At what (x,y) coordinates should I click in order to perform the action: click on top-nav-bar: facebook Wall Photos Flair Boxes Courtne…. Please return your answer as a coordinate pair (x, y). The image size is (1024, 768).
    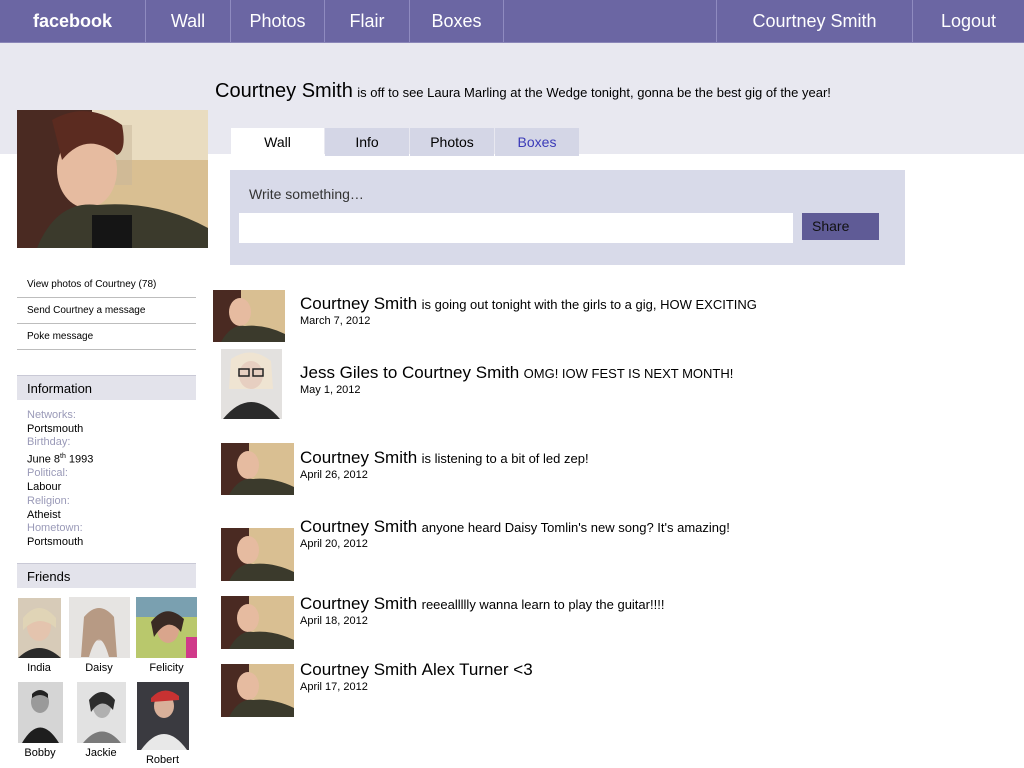
    Looking at the image, I should click on (512, 21).